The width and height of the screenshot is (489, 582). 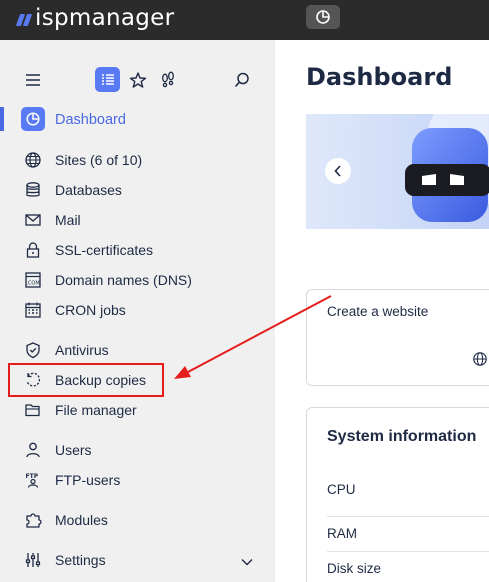 What do you see at coordinates (397, 494) in the screenshot?
I see `system-information-card: System information CPU RAM Disk size` at bounding box center [397, 494].